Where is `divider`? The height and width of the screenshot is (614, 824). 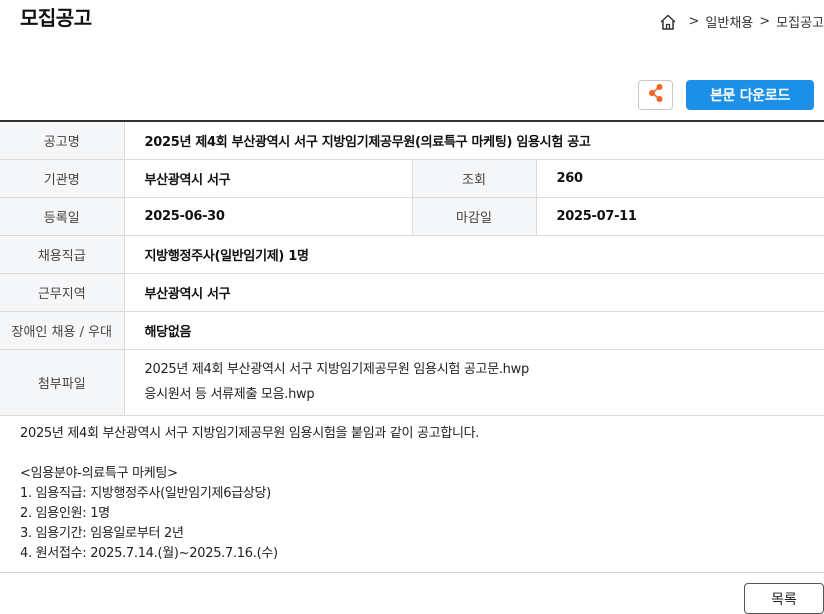 divider is located at coordinates (412, 572).